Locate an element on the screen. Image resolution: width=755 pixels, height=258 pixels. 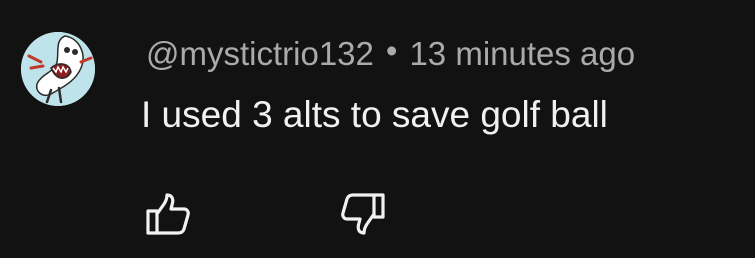
avatar-cartoon-icon is located at coordinates (58, 69).